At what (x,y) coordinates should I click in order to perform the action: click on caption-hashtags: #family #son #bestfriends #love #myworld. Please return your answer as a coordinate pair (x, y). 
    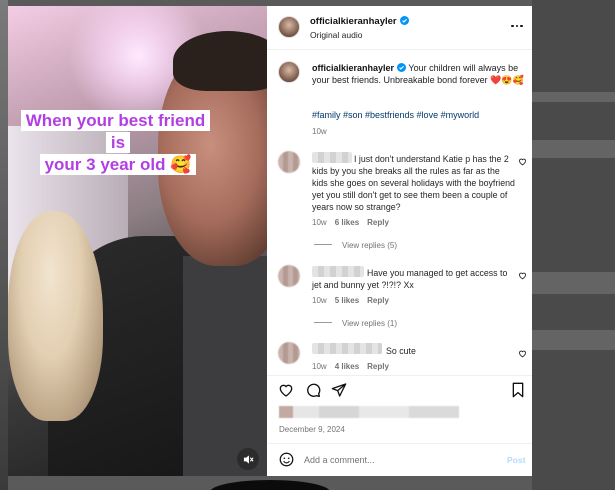
    Looking at the image, I should click on (419, 115).